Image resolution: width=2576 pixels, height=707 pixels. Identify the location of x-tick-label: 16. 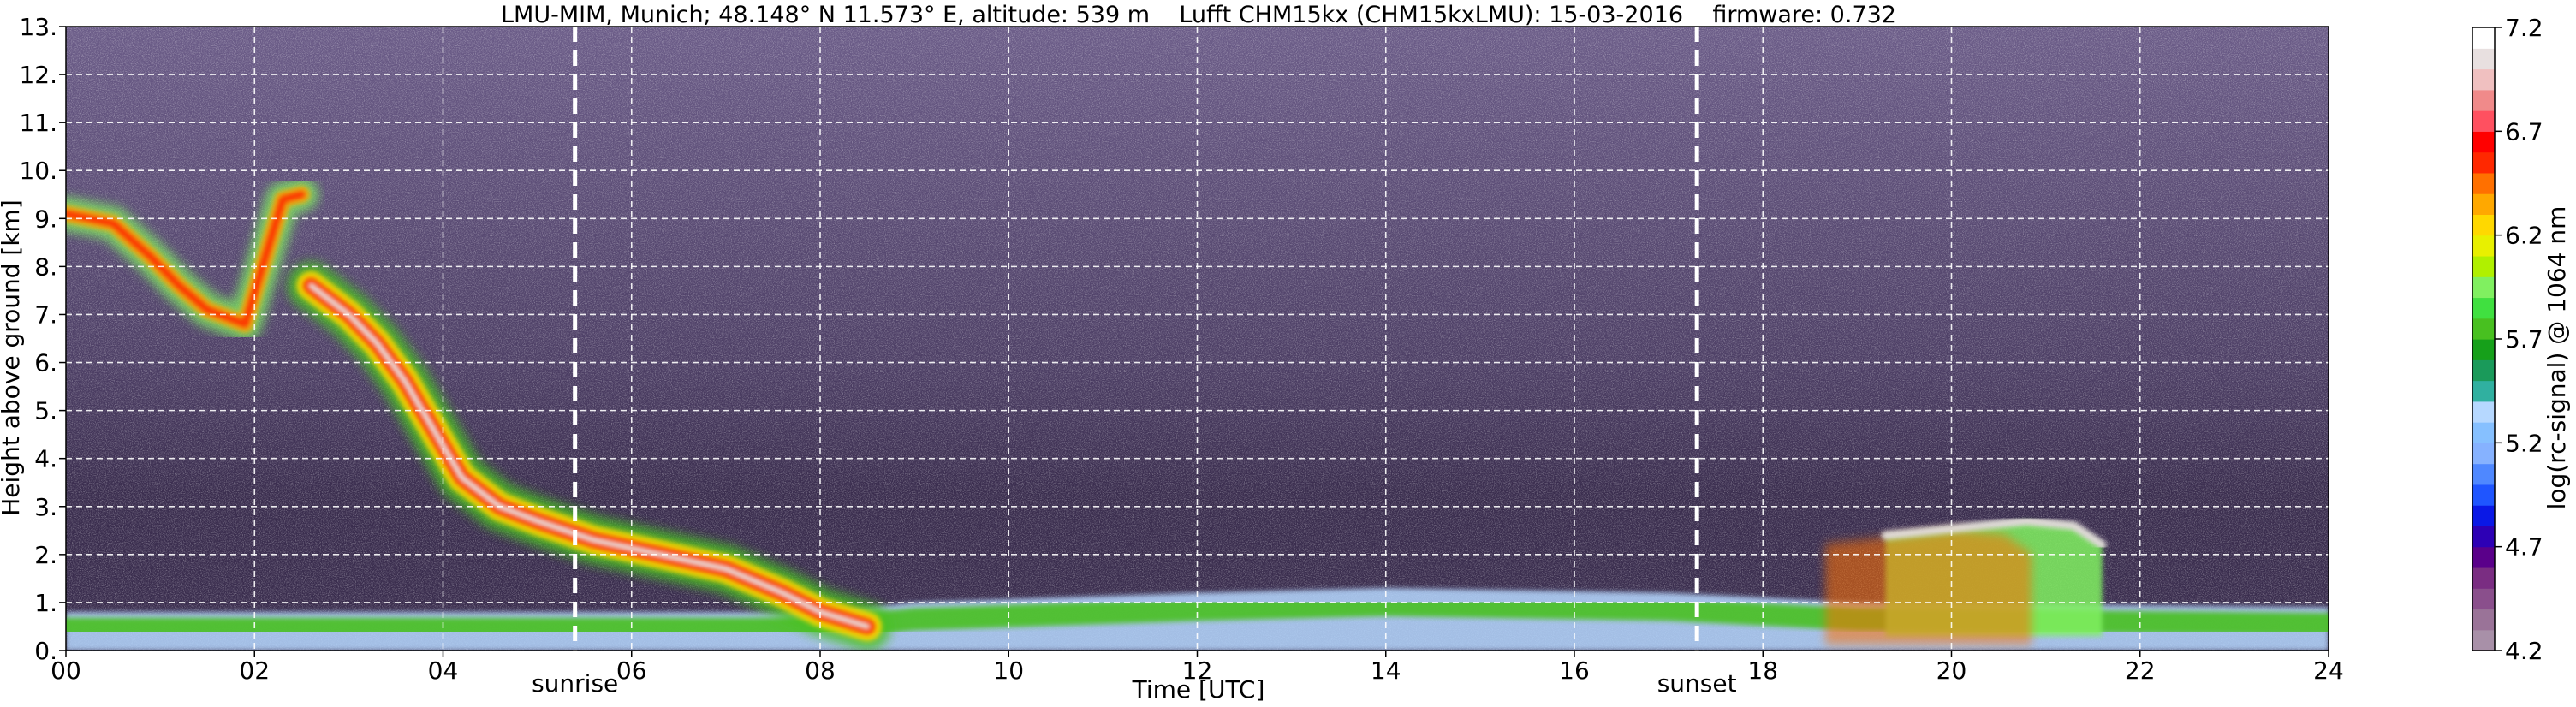
(1574, 670).